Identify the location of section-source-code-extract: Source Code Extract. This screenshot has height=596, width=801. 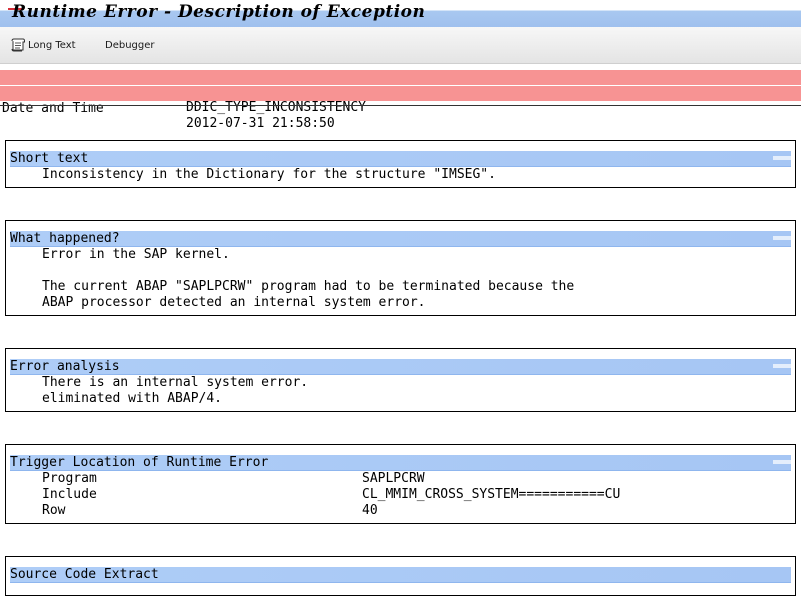
(400, 576).